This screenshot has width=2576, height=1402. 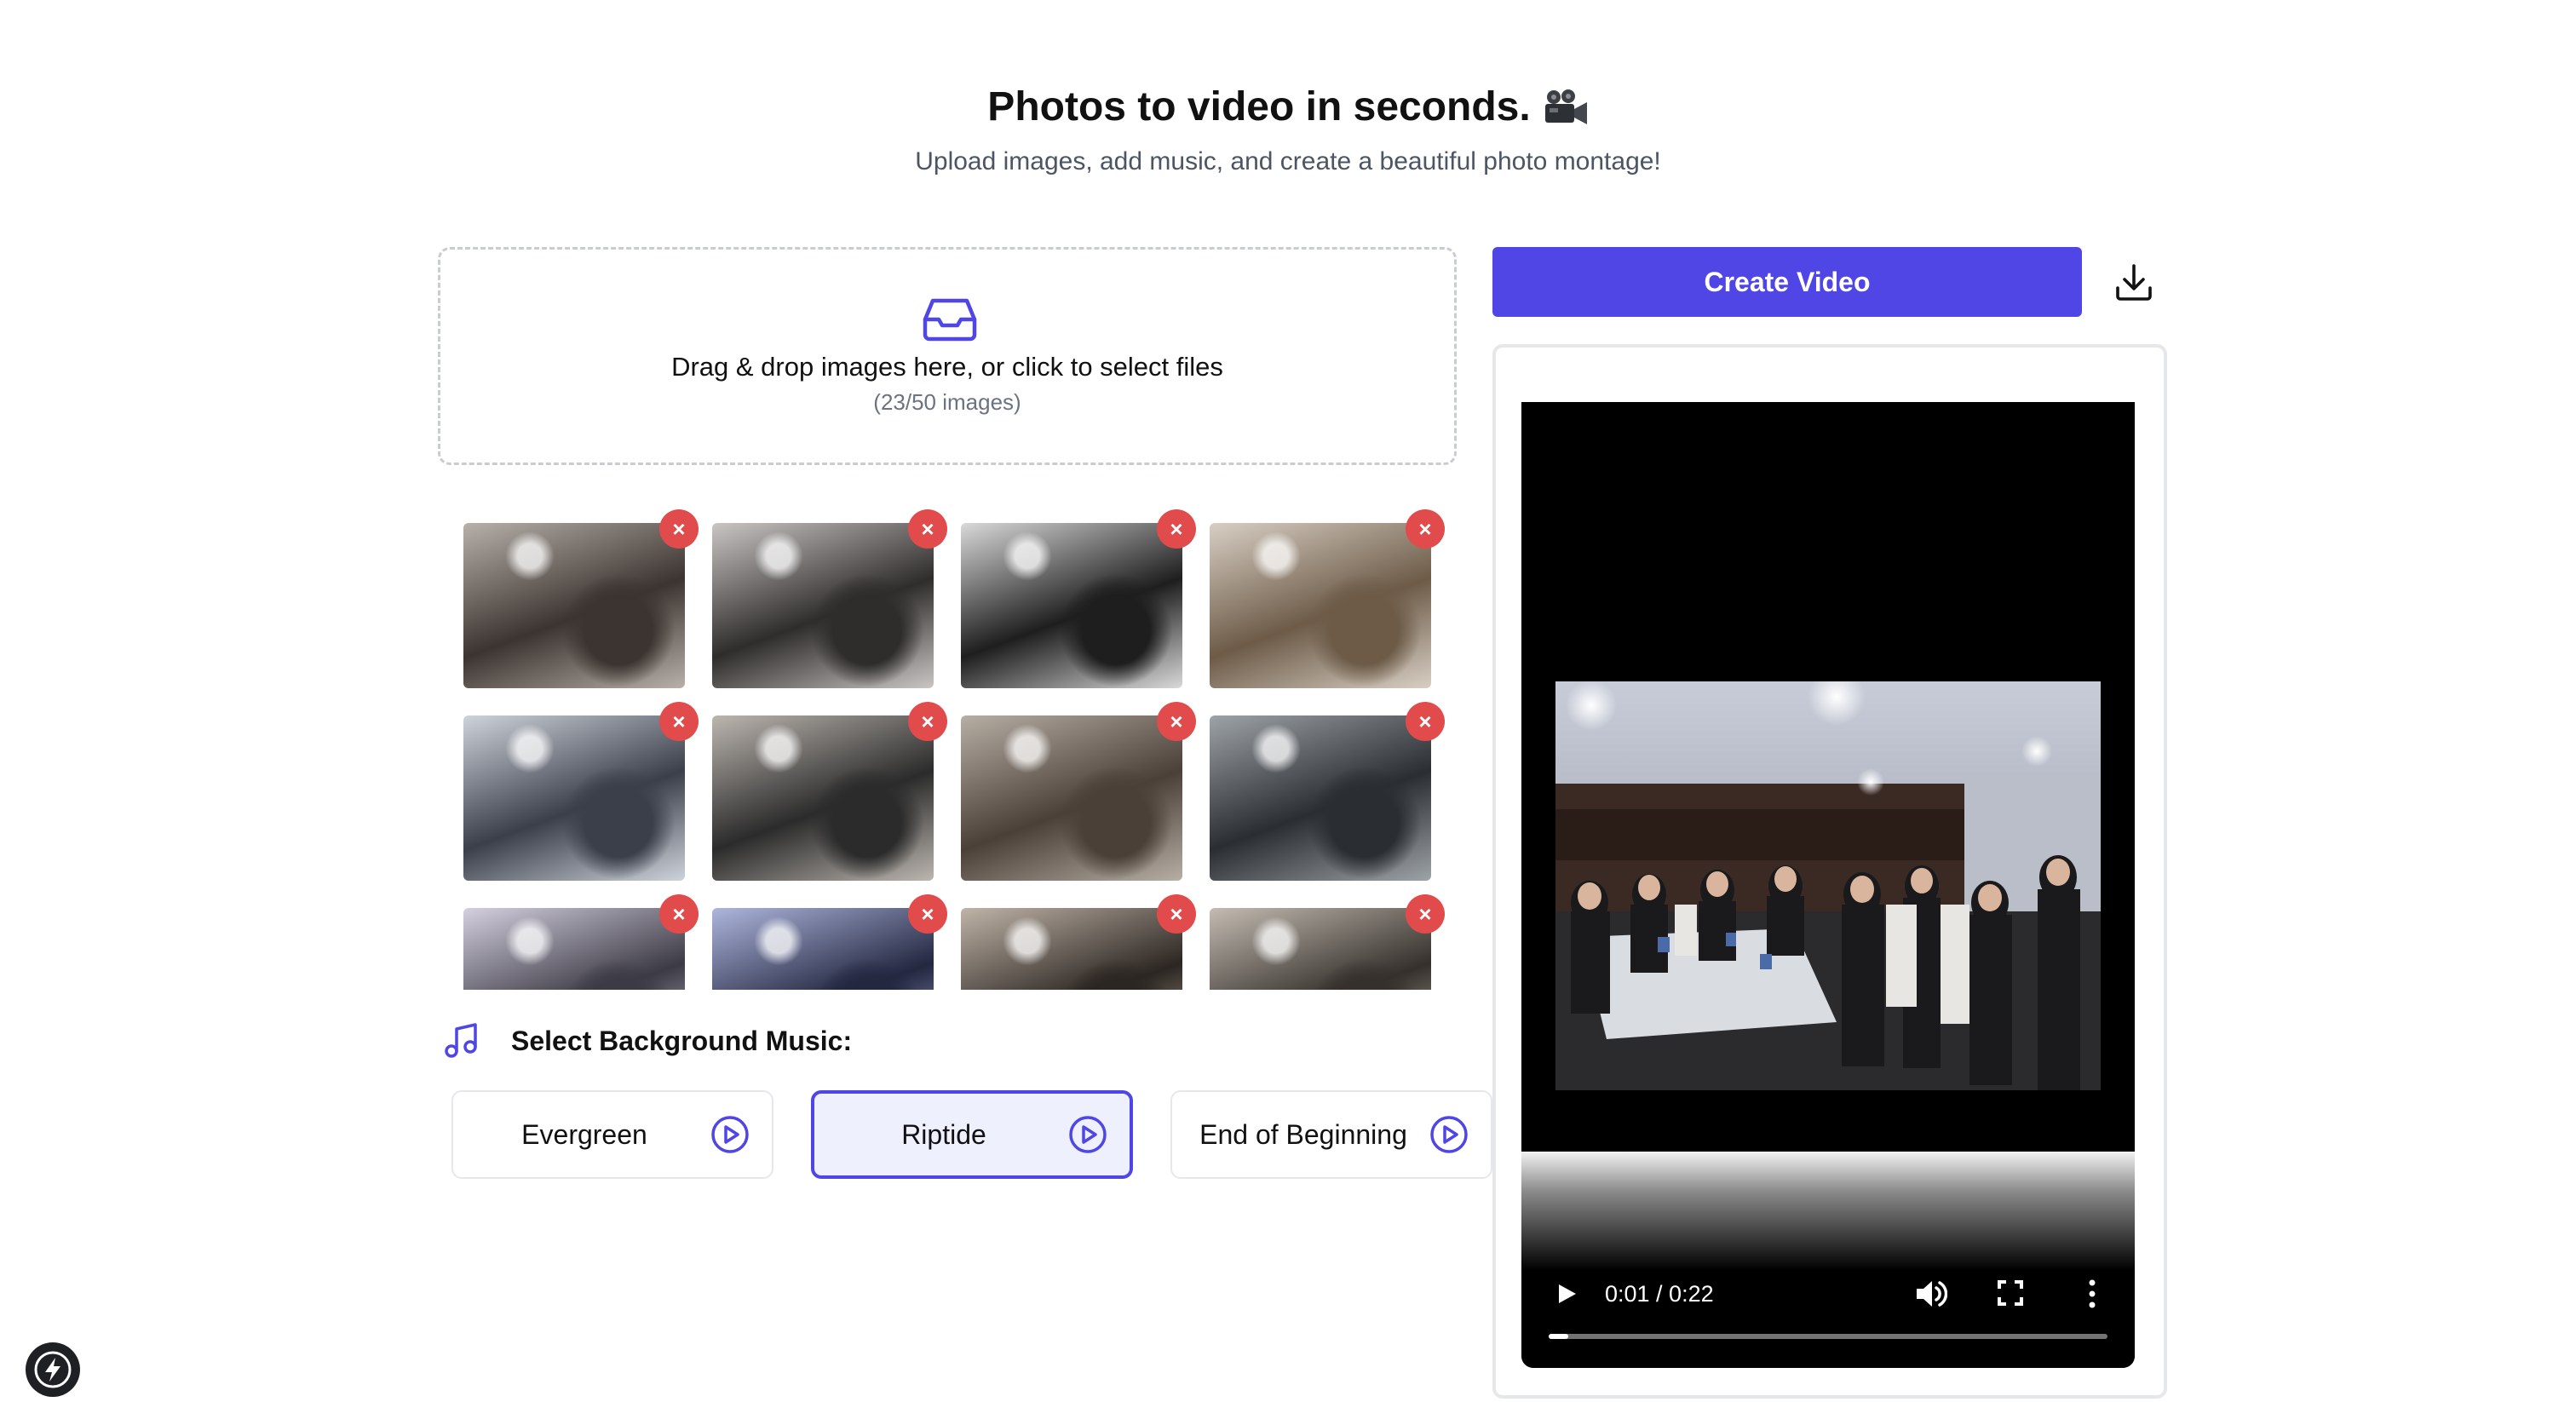 What do you see at coordinates (1930, 1294) in the screenshot?
I see `volume-icon` at bounding box center [1930, 1294].